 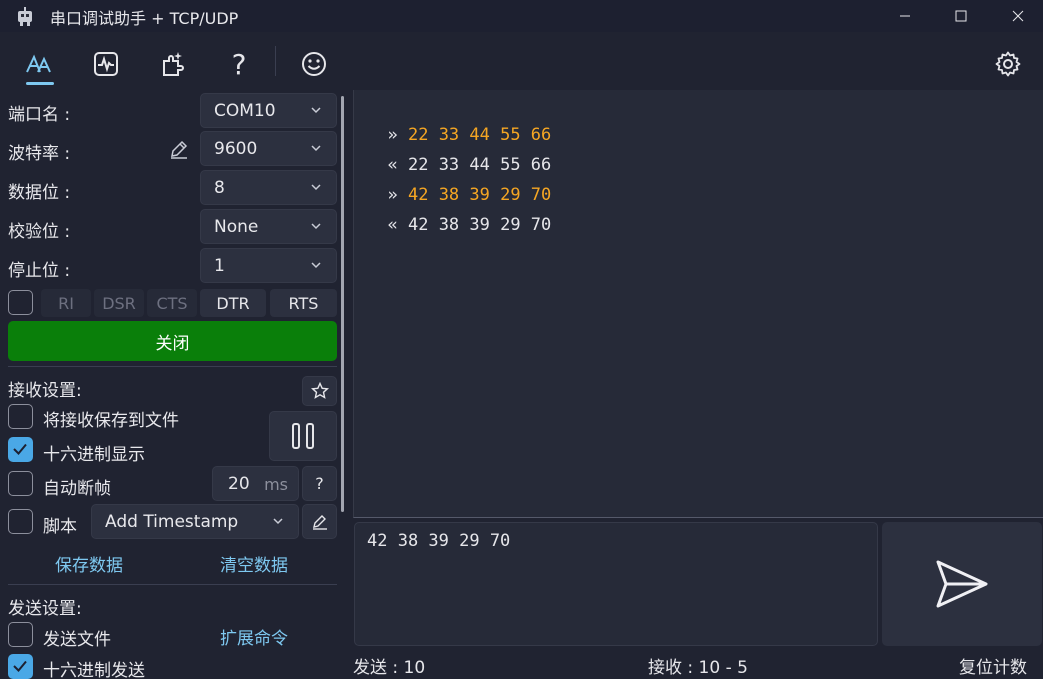 I want to click on port-select: COM10, so click(x=268, y=110).